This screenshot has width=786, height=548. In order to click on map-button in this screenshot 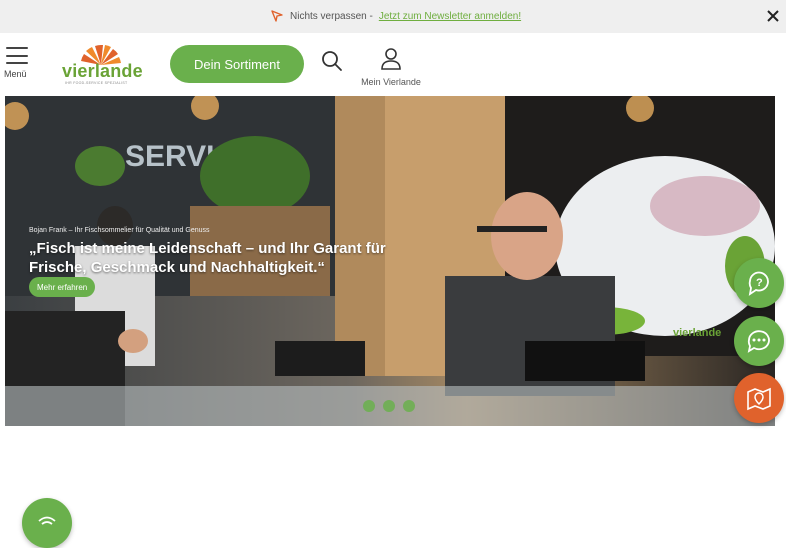, I will do `click(759, 398)`.